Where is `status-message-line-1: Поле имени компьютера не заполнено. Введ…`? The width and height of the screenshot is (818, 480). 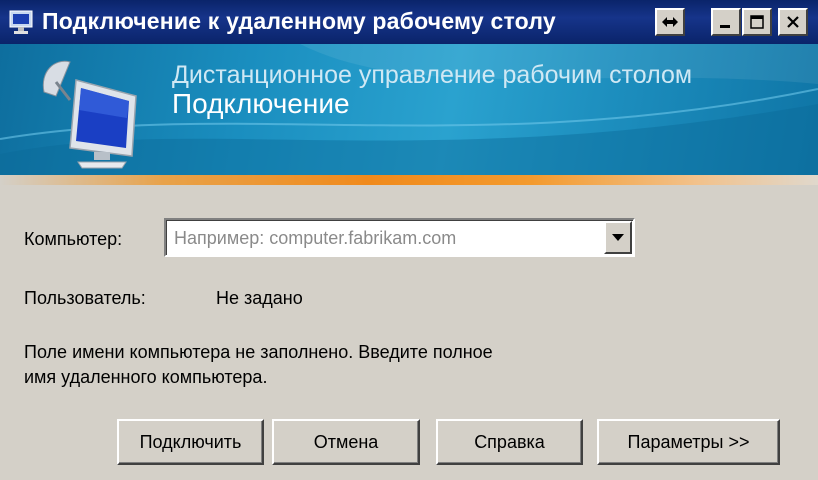
status-message-line-1: Поле имени компьютера не заполнено. Введ… is located at coordinates (258, 352).